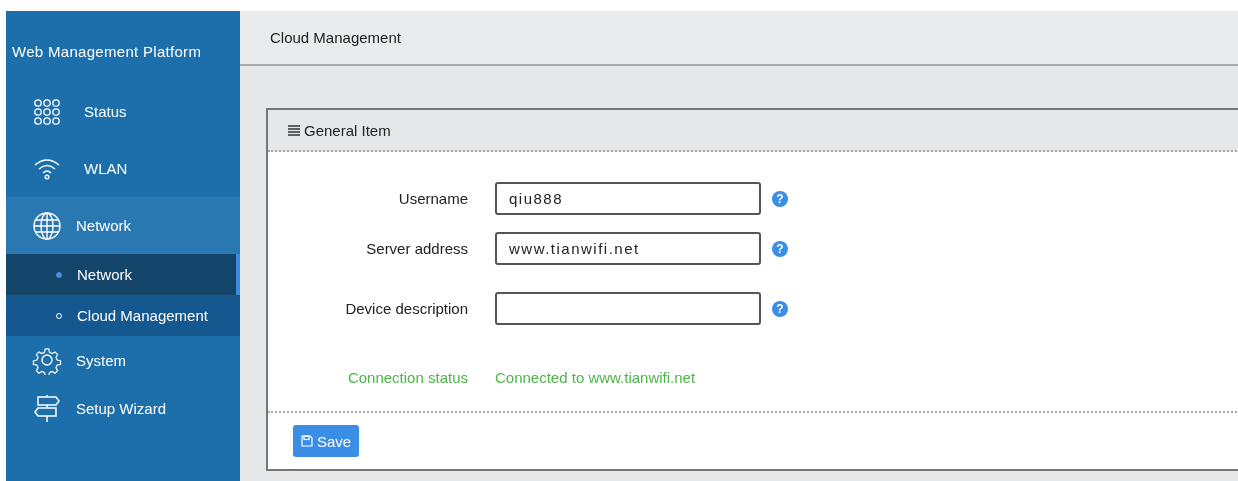 The image size is (1238, 481). What do you see at coordinates (47, 360) in the screenshot?
I see `gear-icon` at bounding box center [47, 360].